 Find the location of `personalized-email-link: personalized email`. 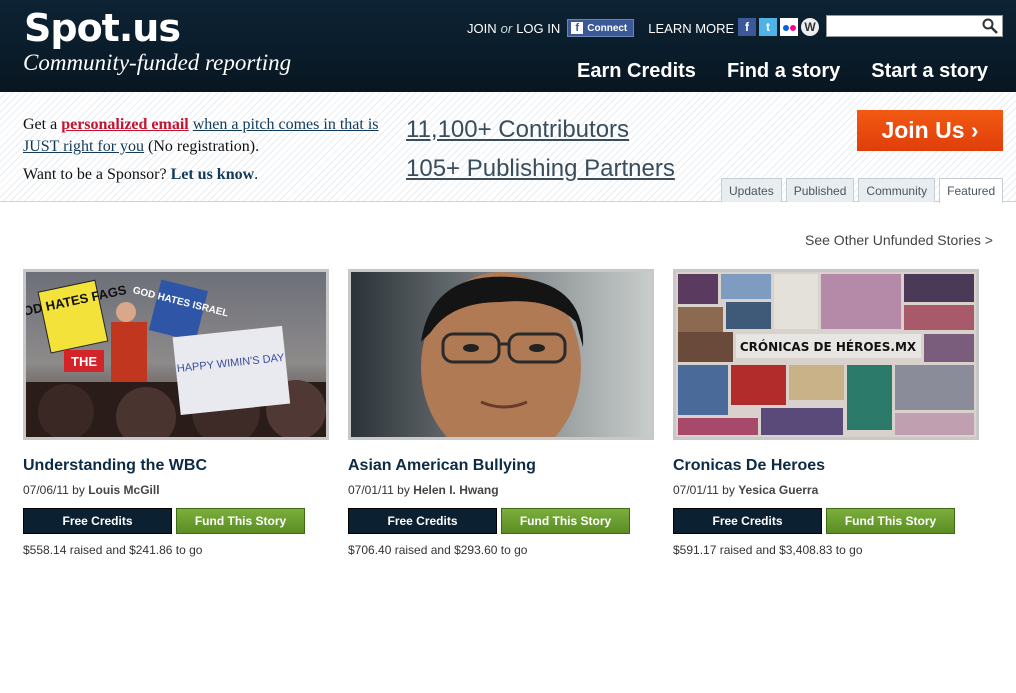

personalized-email-link: personalized email is located at coordinates (125, 124).